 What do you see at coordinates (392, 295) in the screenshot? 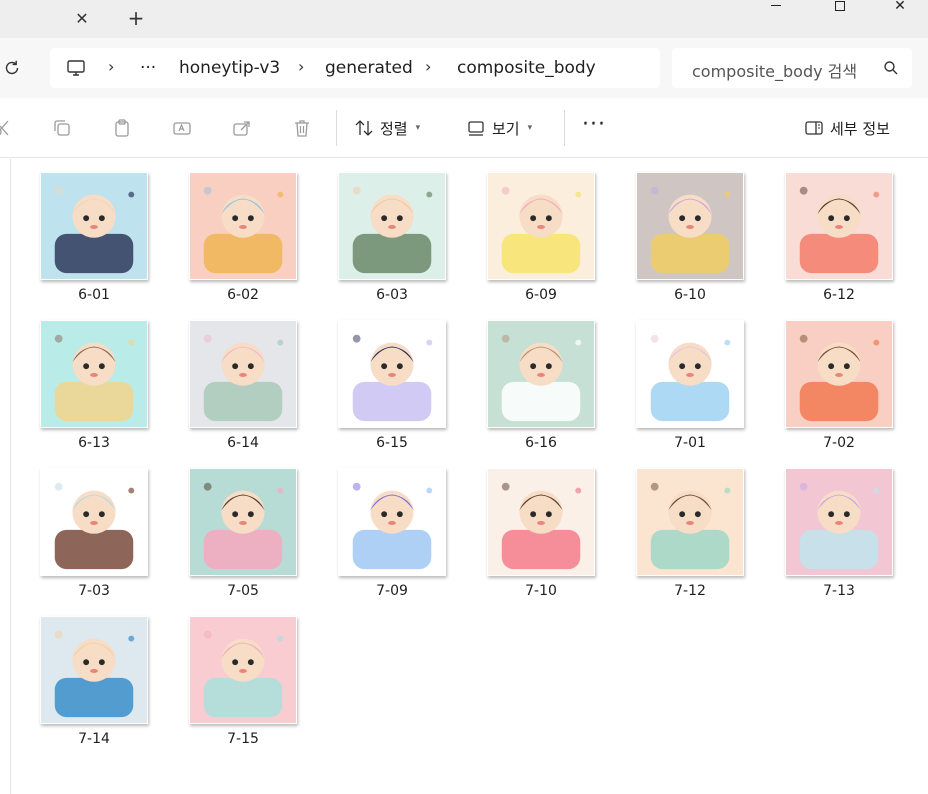
I see `file-name: 6-03` at bounding box center [392, 295].